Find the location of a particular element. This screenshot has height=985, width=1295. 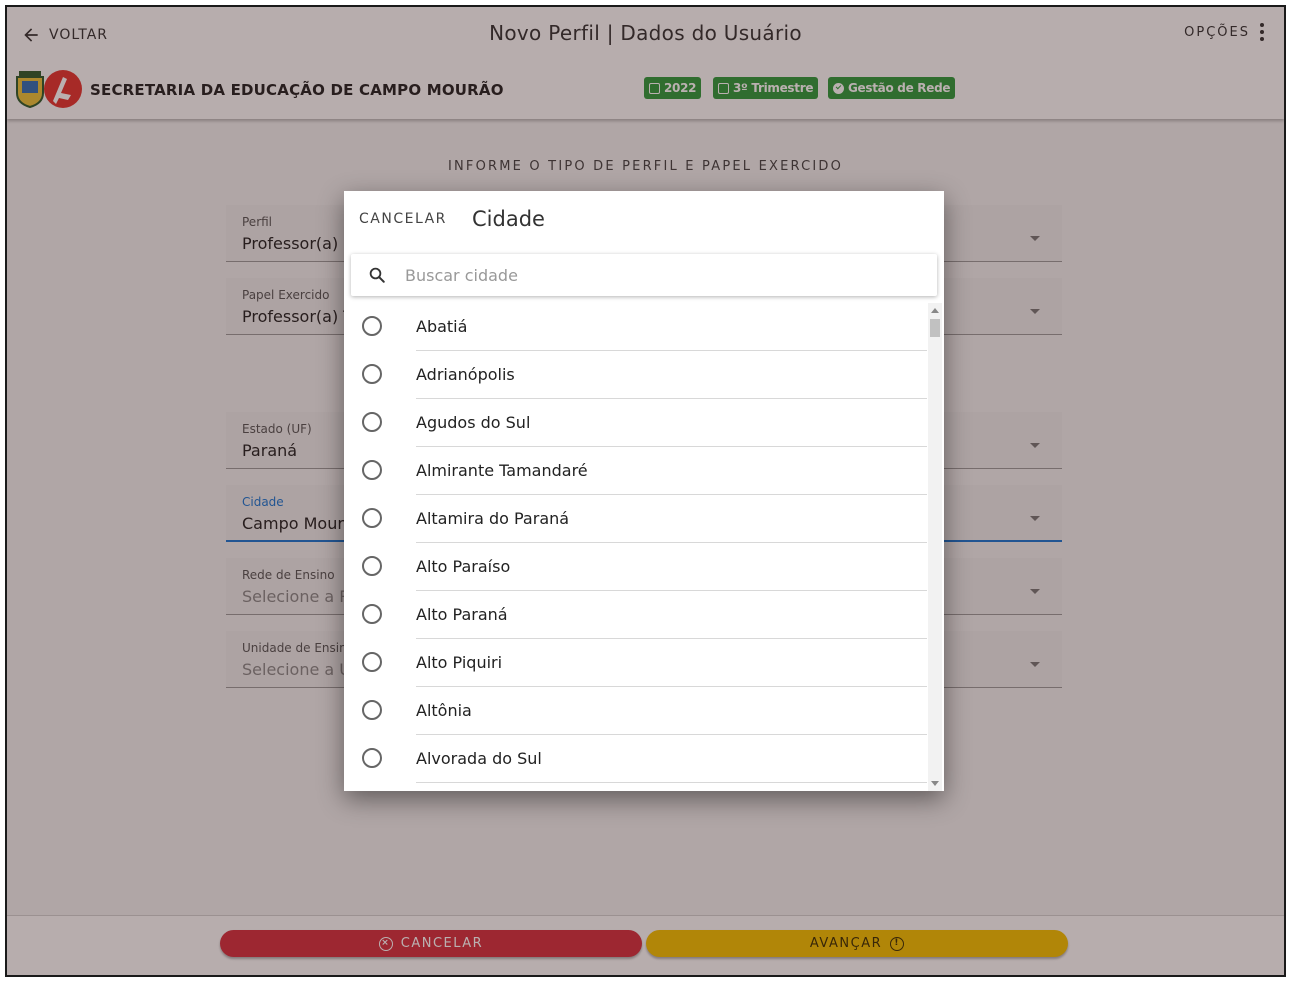

city-option: Almirante Tamandaré is located at coordinates (635, 471).